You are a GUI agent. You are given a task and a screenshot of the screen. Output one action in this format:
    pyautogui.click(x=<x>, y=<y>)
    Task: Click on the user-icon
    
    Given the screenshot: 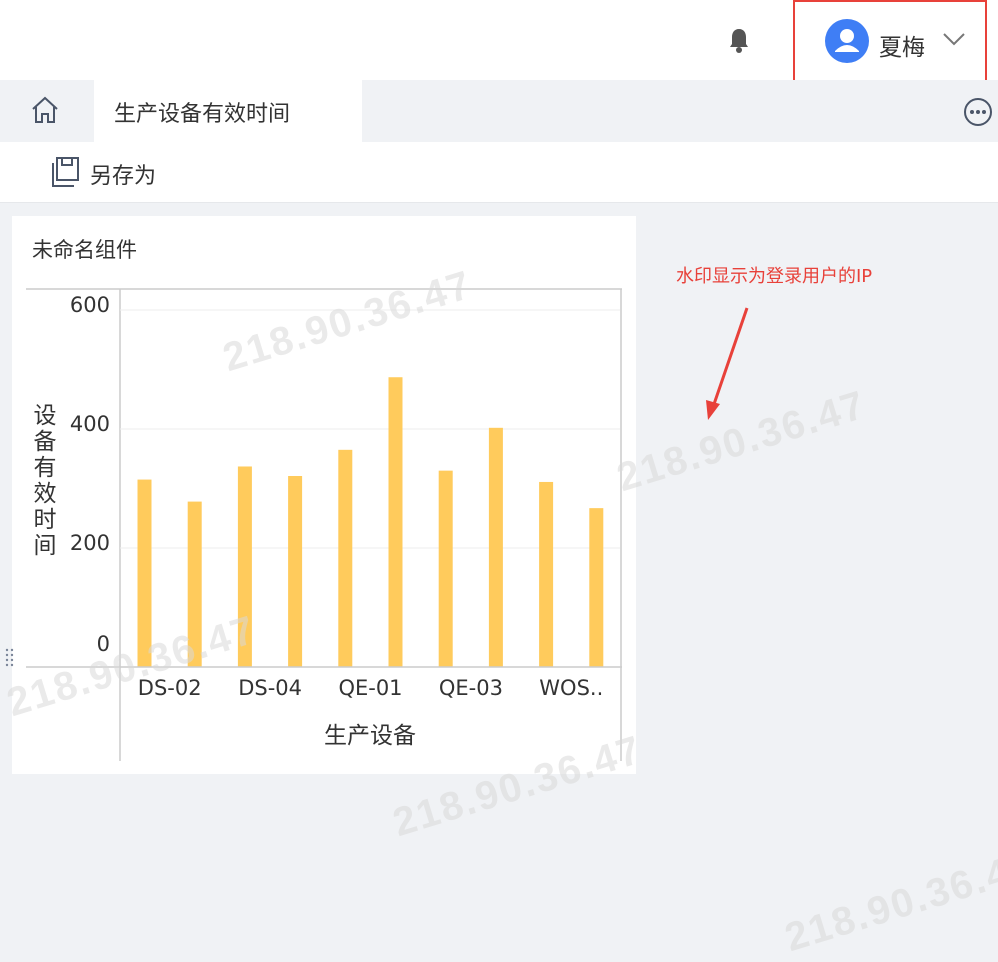 What is the action you would take?
    pyautogui.click(x=847, y=41)
    